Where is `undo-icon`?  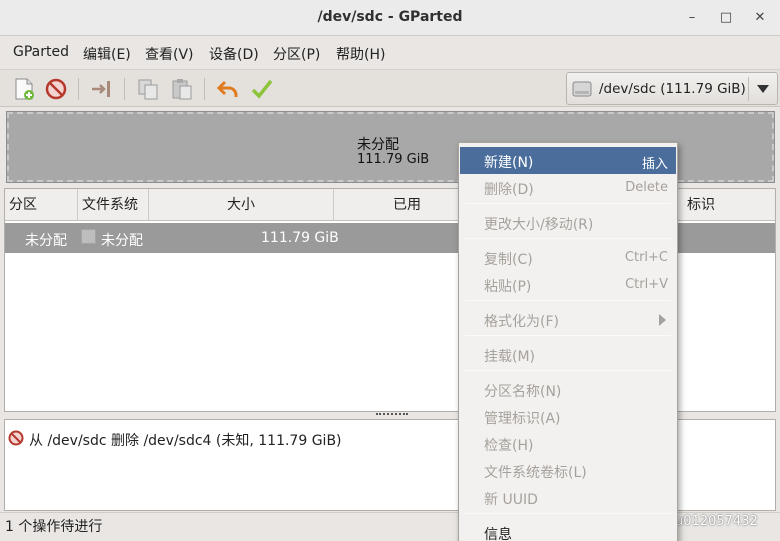
undo-icon is located at coordinates (228, 89).